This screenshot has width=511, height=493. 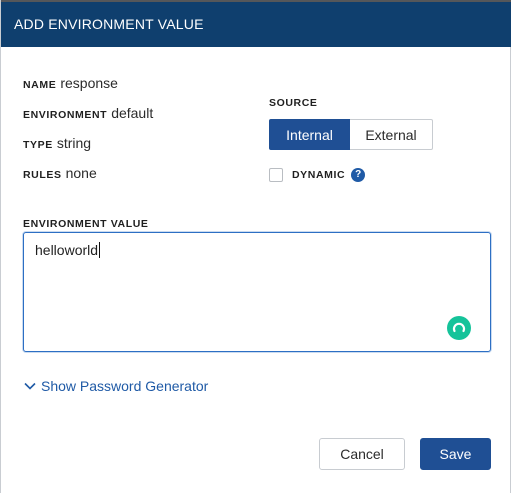 I want to click on source-external-button: External, so click(x=391, y=134).